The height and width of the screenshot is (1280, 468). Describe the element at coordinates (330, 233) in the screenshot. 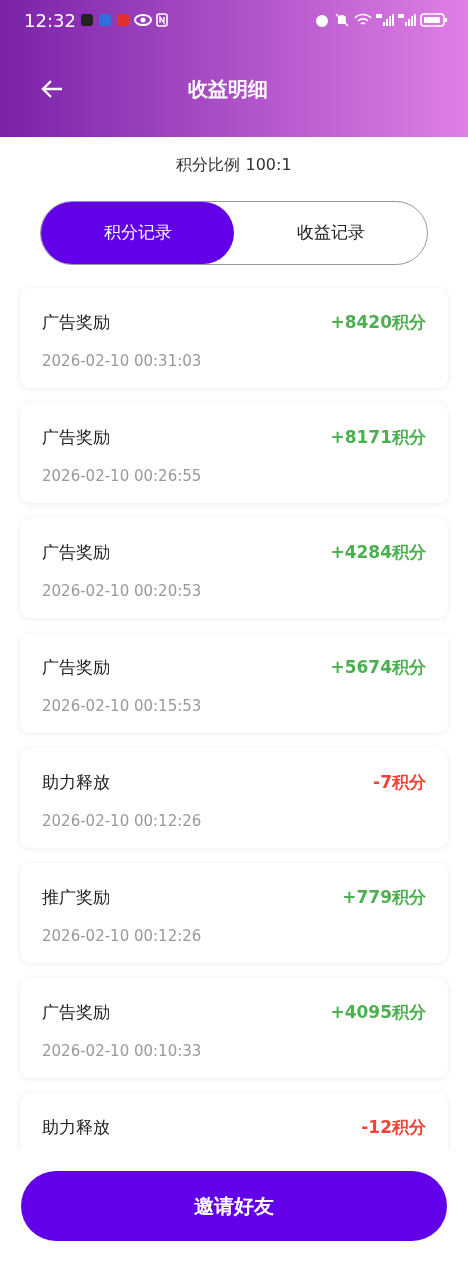

I see `tab: 收益记录` at that location.